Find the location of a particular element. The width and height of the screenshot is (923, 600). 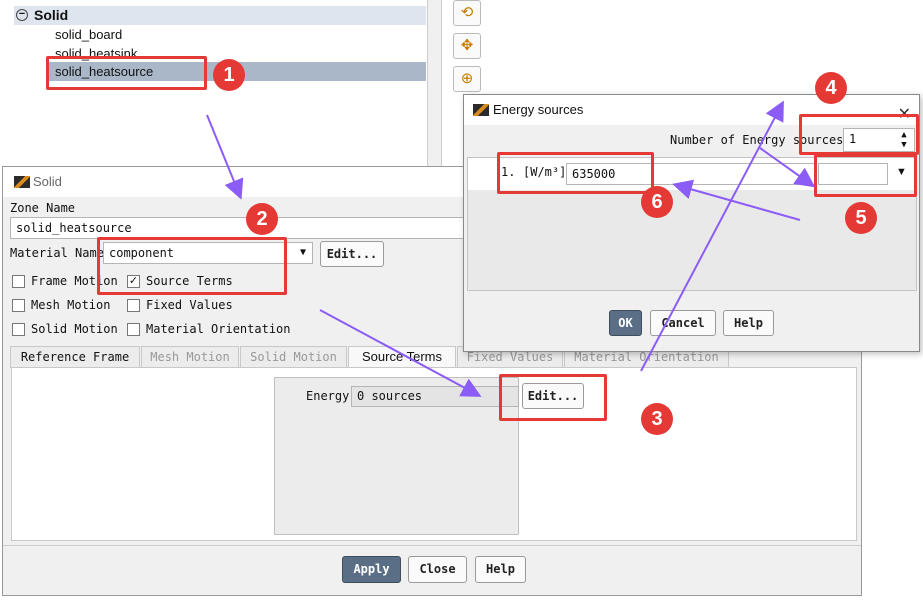

step-badge-2: 2 is located at coordinates (262, 219).